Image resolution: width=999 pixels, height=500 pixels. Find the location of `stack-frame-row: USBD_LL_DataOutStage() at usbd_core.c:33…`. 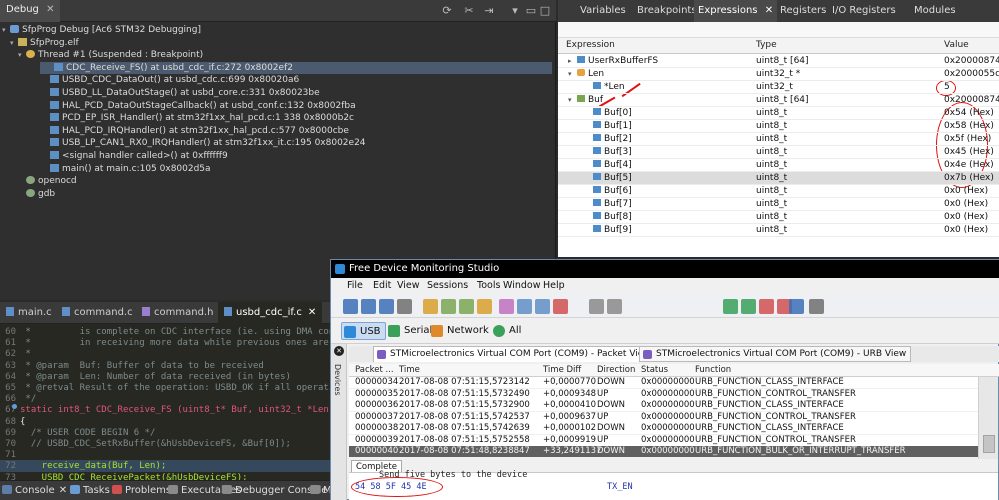

stack-frame-row: USBD_LL_DataOutStage() at usbd_core.c:33… is located at coordinates (181, 93).